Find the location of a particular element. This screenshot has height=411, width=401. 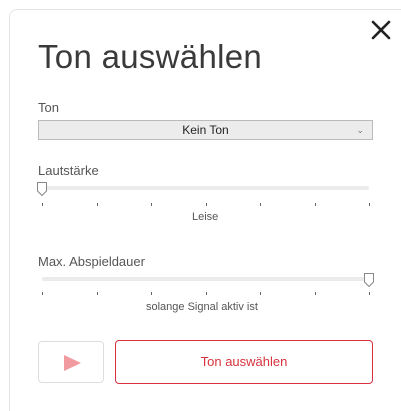

duration-label: Max. Abspieldauer is located at coordinates (91, 261).